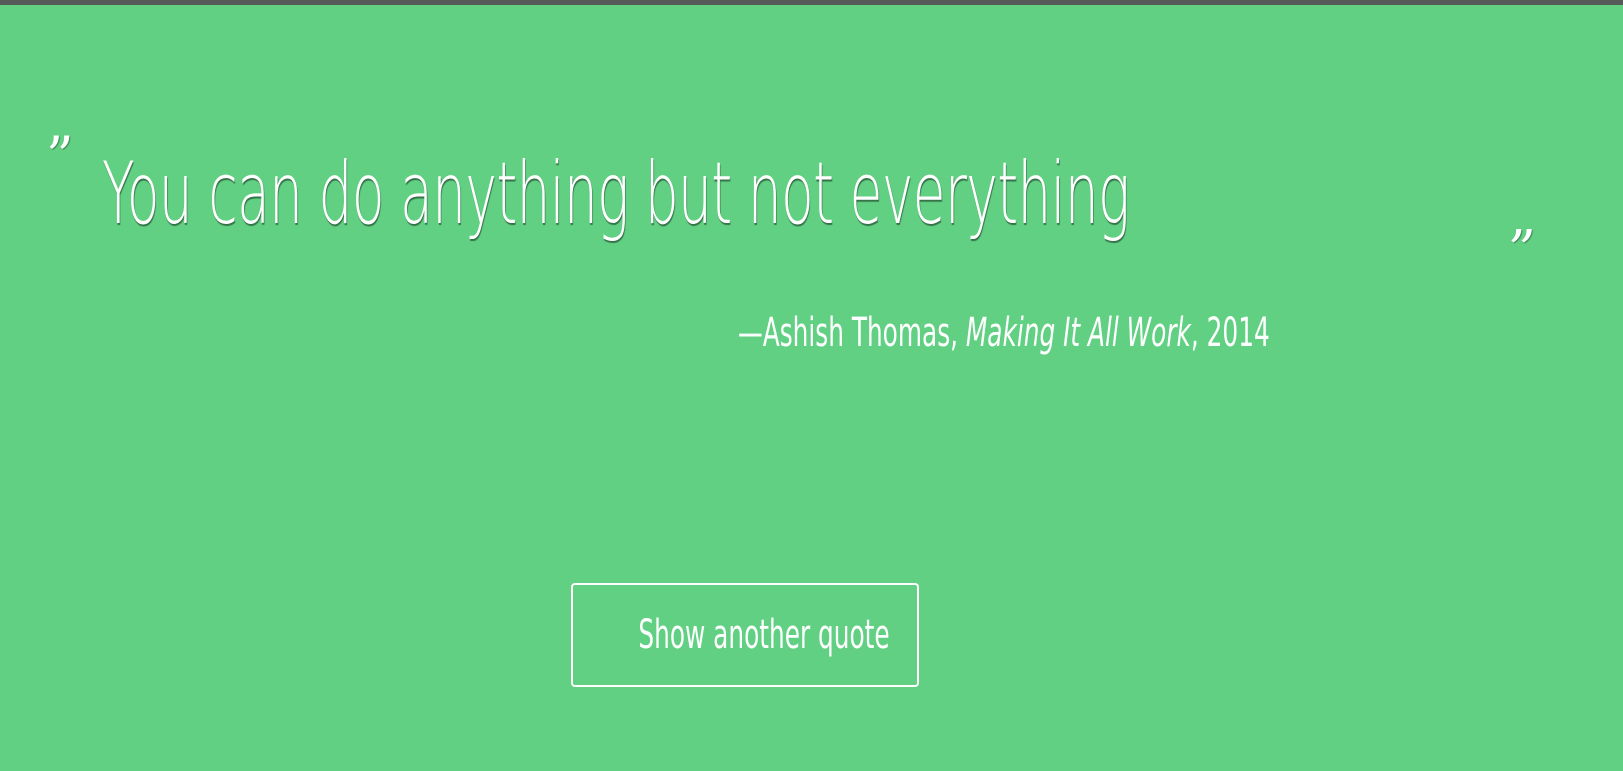 Image resolution: width=1623 pixels, height=771 pixels. I want to click on quote-attribution: —Ashish Thomas, Making It All Work, 2014, so click(1004, 333).